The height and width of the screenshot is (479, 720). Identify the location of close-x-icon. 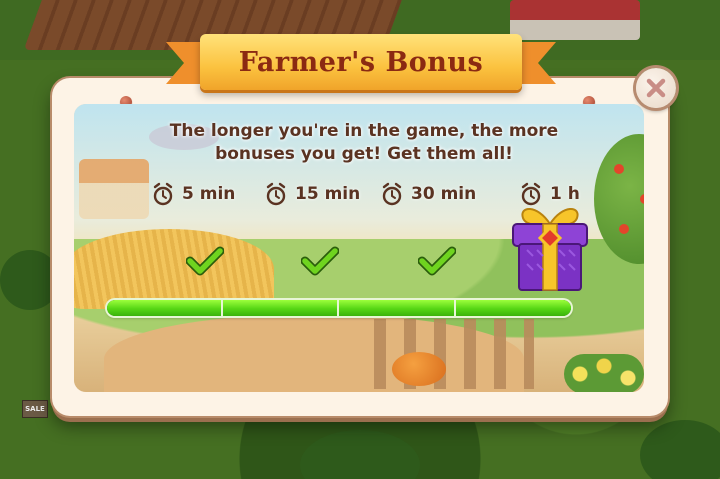
(656, 88).